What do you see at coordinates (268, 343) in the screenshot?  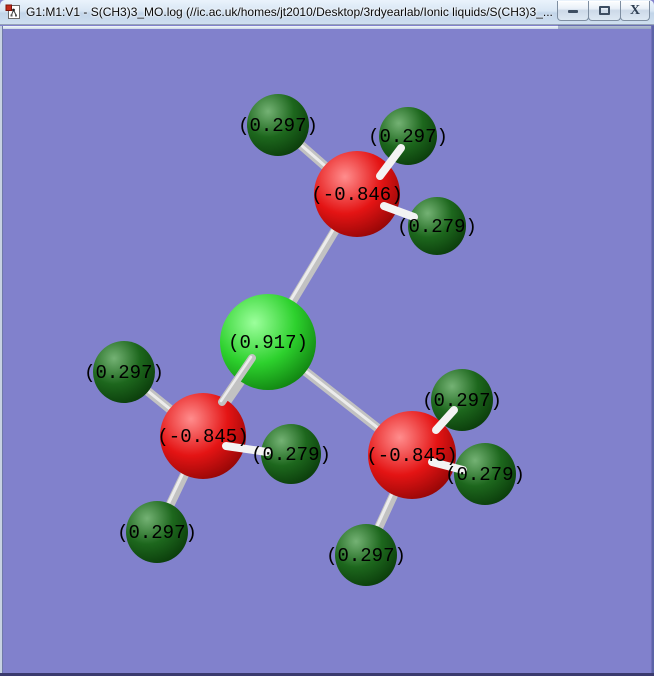 I see `charge-label-S: (0.917)` at bounding box center [268, 343].